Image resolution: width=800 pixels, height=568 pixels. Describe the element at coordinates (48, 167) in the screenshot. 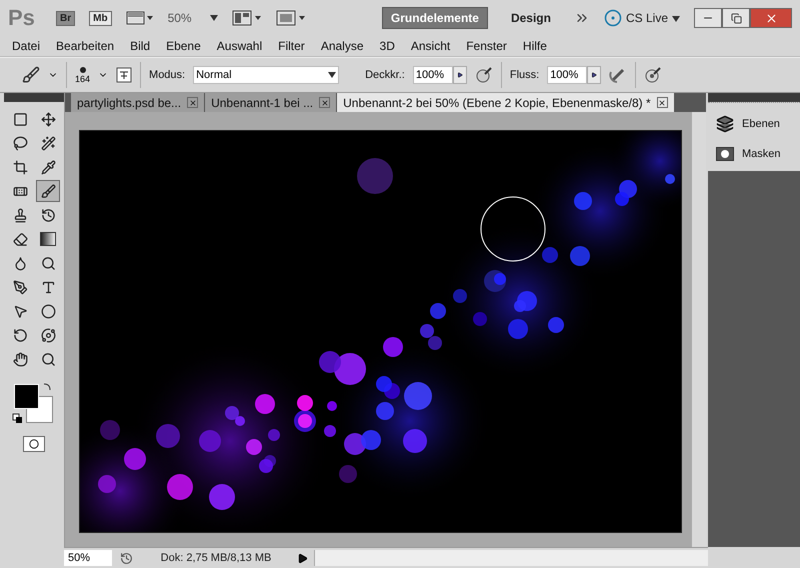

I see `eyedropper-icon` at that location.